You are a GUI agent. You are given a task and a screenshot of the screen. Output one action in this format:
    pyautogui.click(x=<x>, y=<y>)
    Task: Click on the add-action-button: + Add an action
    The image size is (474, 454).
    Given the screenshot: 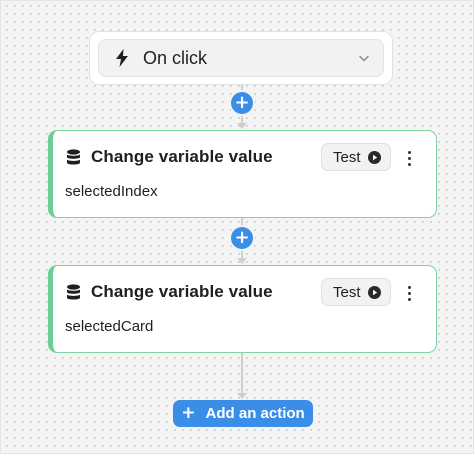 What is the action you would take?
    pyautogui.click(x=243, y=413)
    